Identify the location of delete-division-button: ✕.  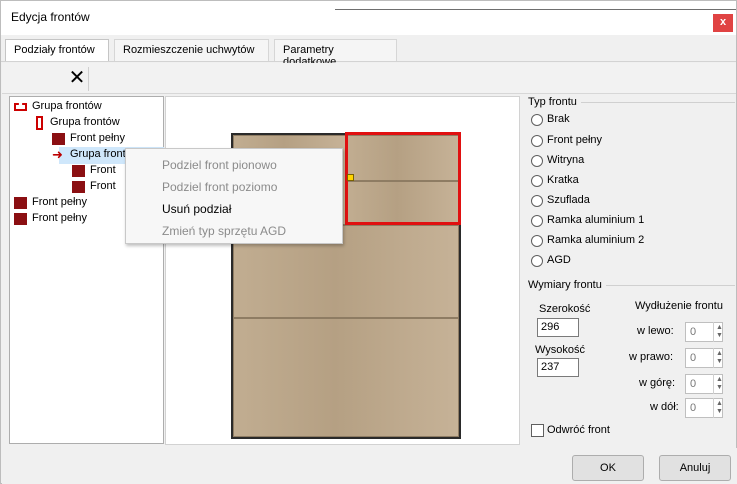
(77, 79).